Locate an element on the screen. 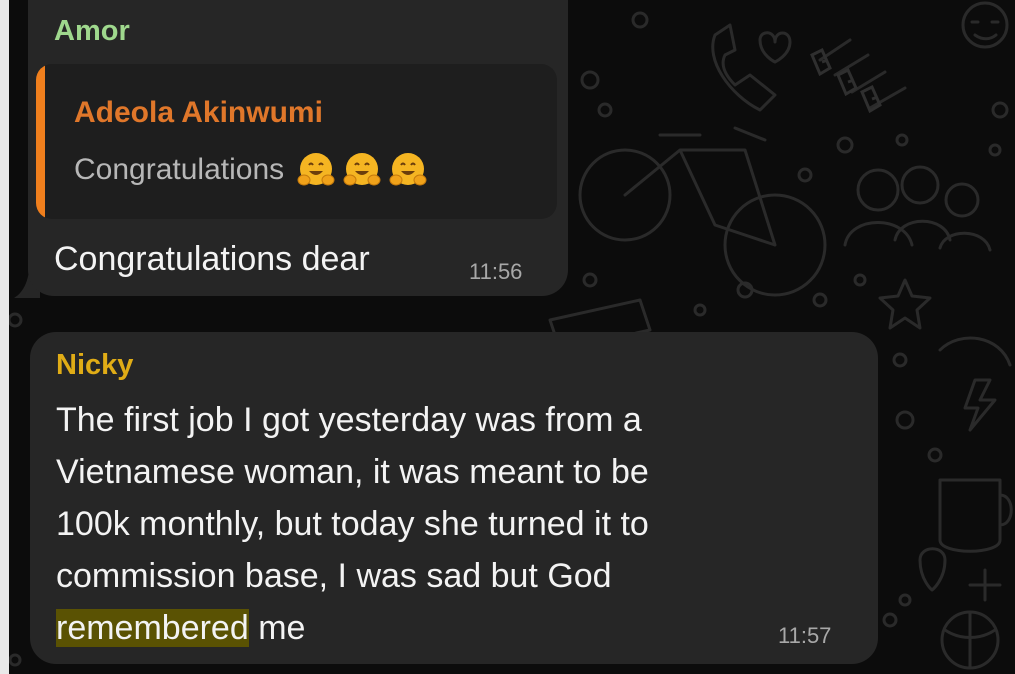 This screenshot has width=1015, height=674. message-time: 11:57 is located at coordinates (805, 635).